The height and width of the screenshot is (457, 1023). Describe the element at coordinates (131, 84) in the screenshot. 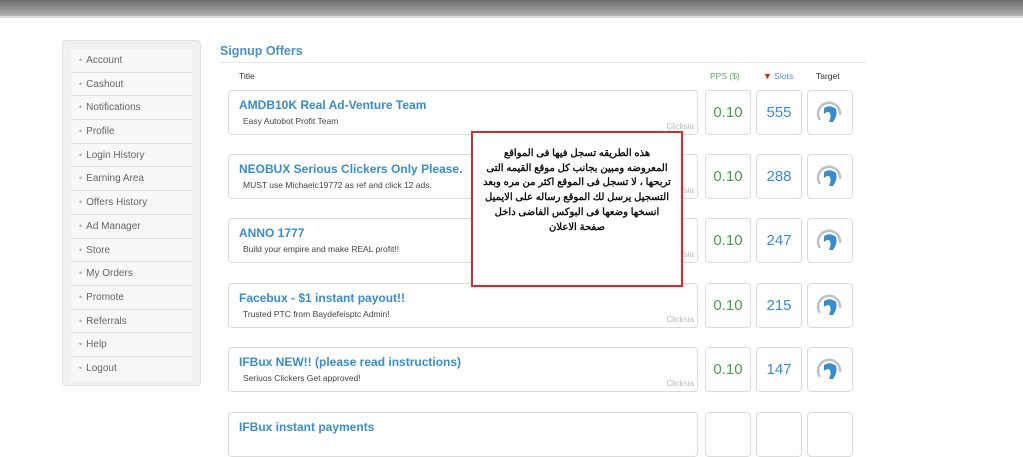

I see `sidebar-item-cashout: • Cashout` at that location.